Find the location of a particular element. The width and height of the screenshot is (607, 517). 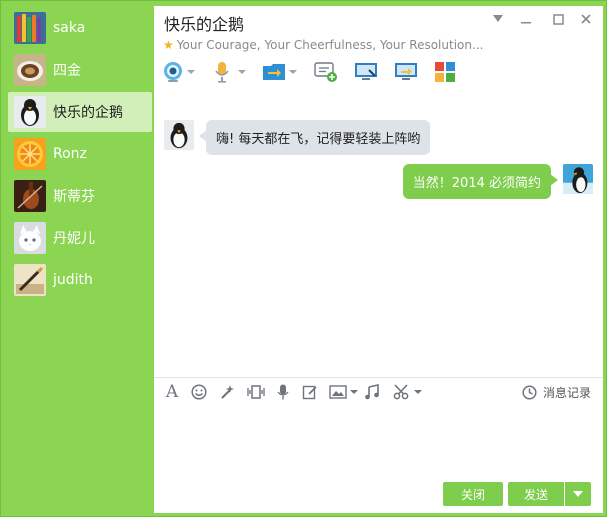

contact-item-happy-penguin: 快乐的企鹅 is located at coordinates (80, 112).